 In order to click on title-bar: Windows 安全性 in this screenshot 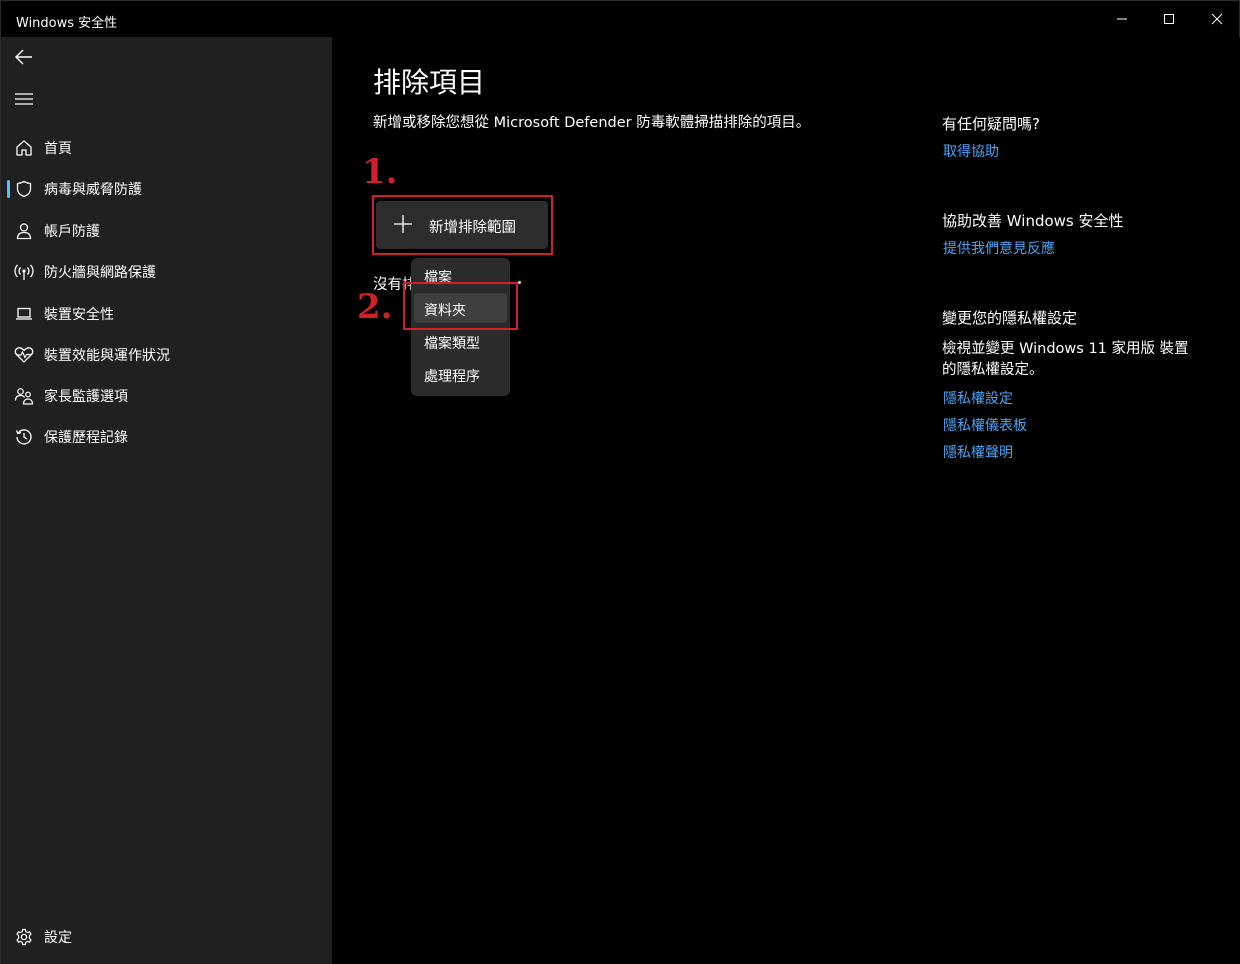, I will do `click(620, 19)`.